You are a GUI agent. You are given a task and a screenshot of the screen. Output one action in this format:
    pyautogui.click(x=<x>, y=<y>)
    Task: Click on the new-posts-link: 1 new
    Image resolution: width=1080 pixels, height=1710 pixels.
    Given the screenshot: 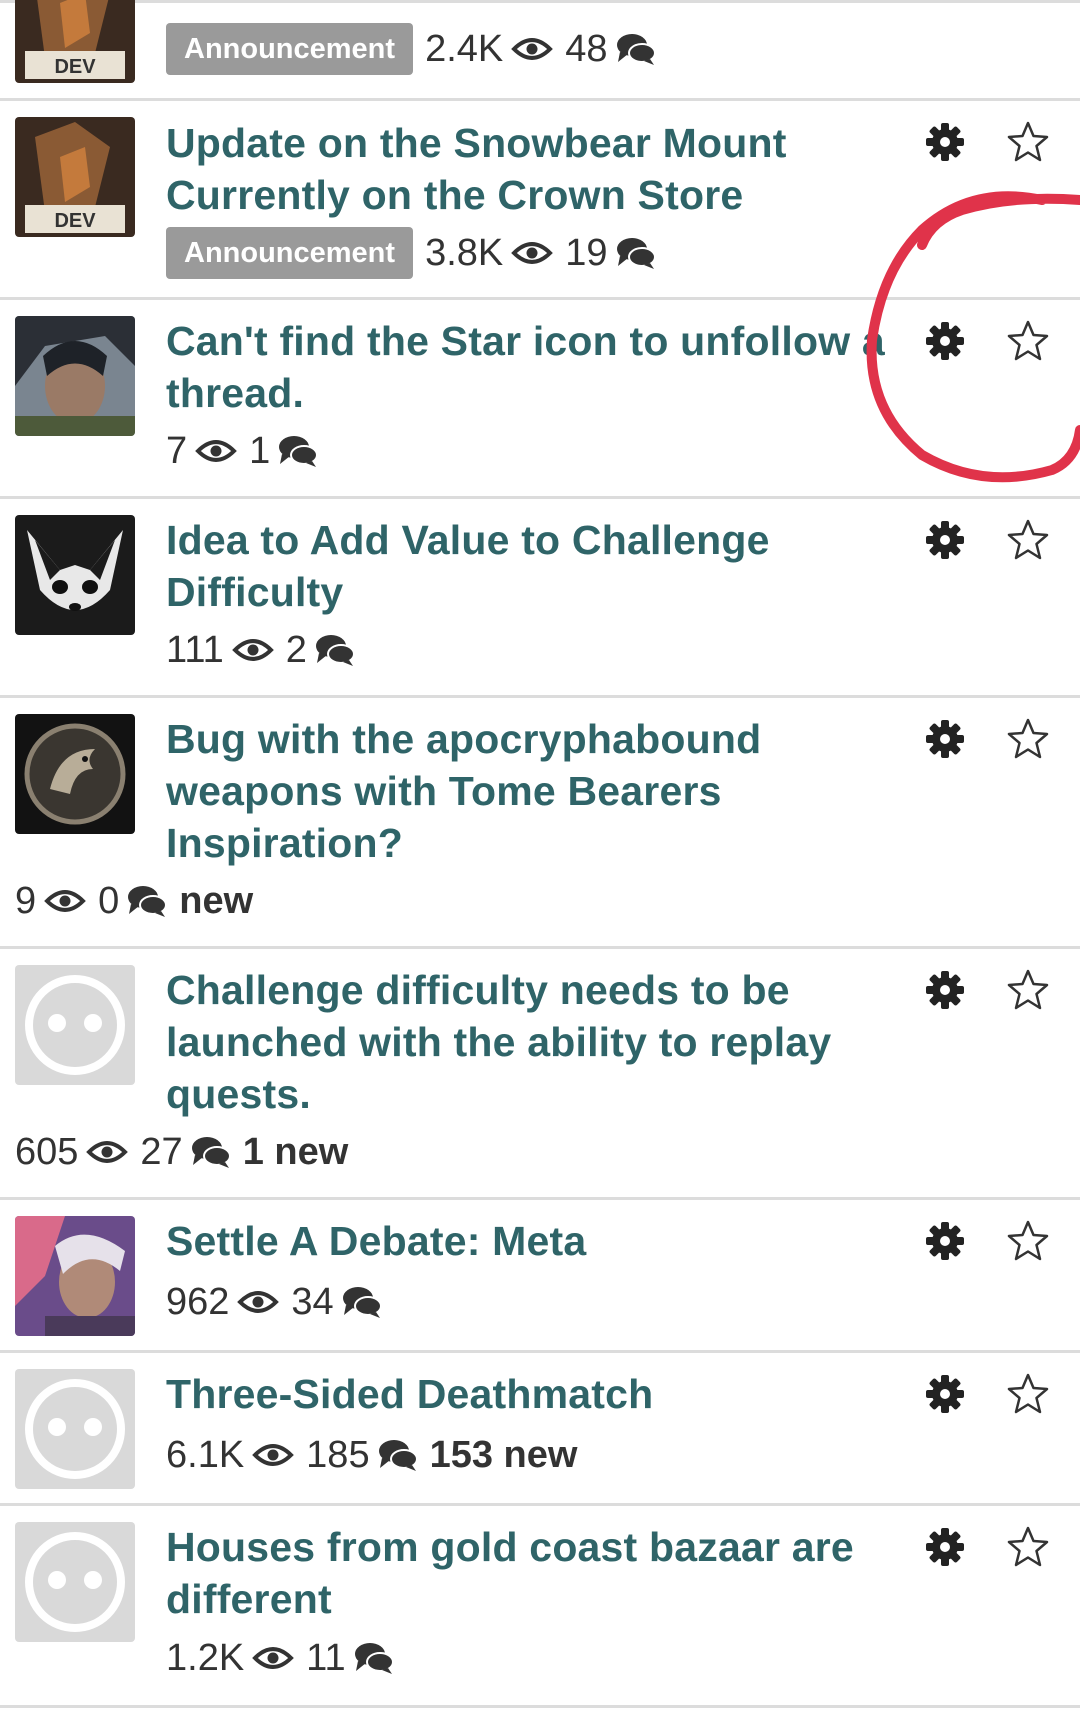 What is the action you would take?
    pyautogui.click(x=296, y=1152)
    